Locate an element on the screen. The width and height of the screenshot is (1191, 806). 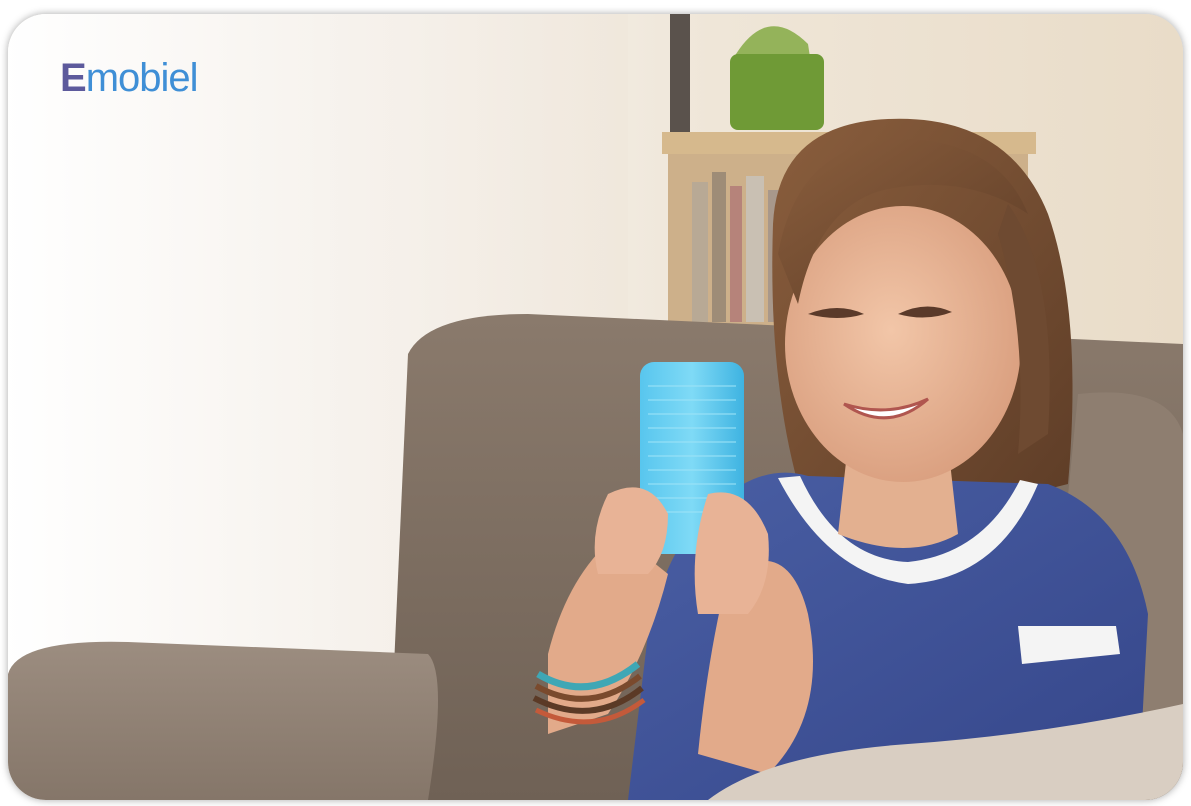
emobiel-logo: Emobiel is located at coordinates (129, 78).